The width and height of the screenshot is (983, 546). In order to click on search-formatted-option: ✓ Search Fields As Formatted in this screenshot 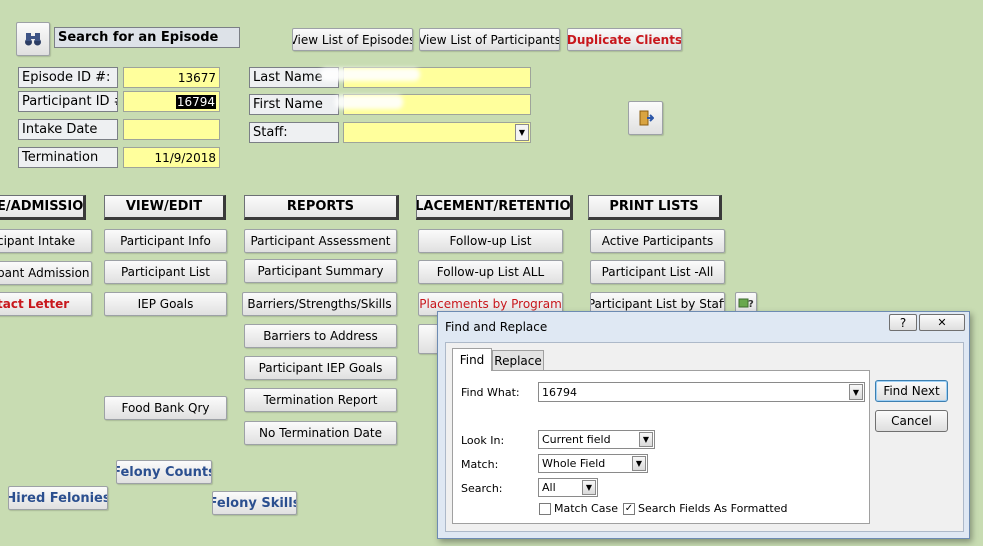, I will do `click(705, 508)`.